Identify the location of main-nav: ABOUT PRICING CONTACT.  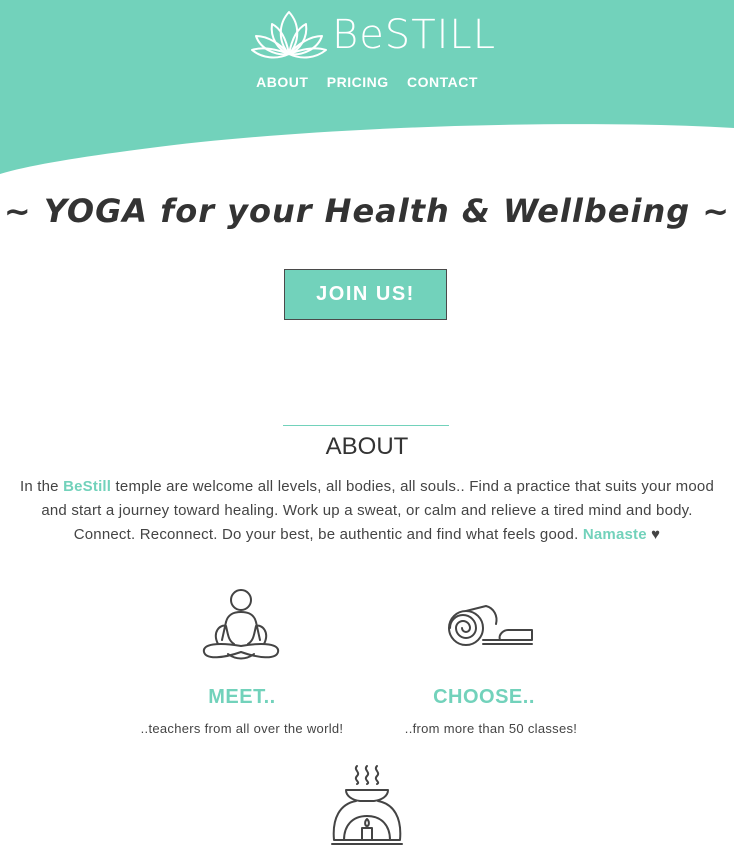
(367, 82).